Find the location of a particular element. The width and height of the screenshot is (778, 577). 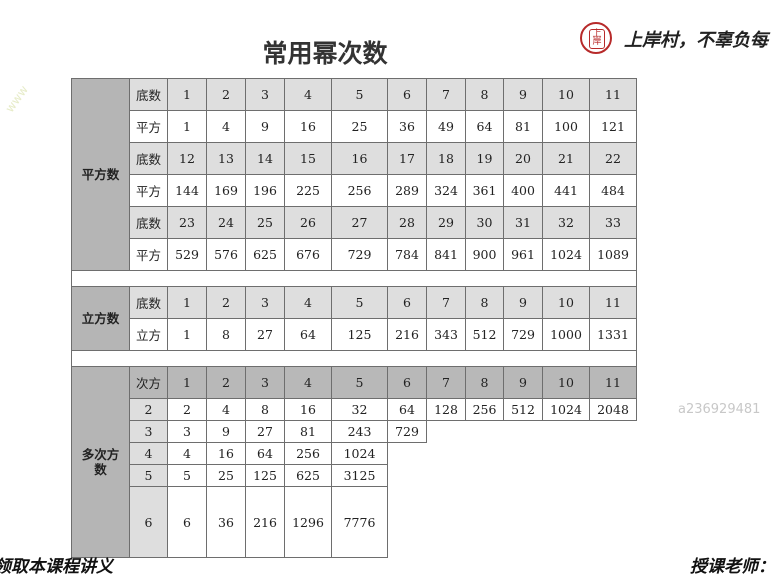

table-cell: 961 is located at coordinates (523, 254).